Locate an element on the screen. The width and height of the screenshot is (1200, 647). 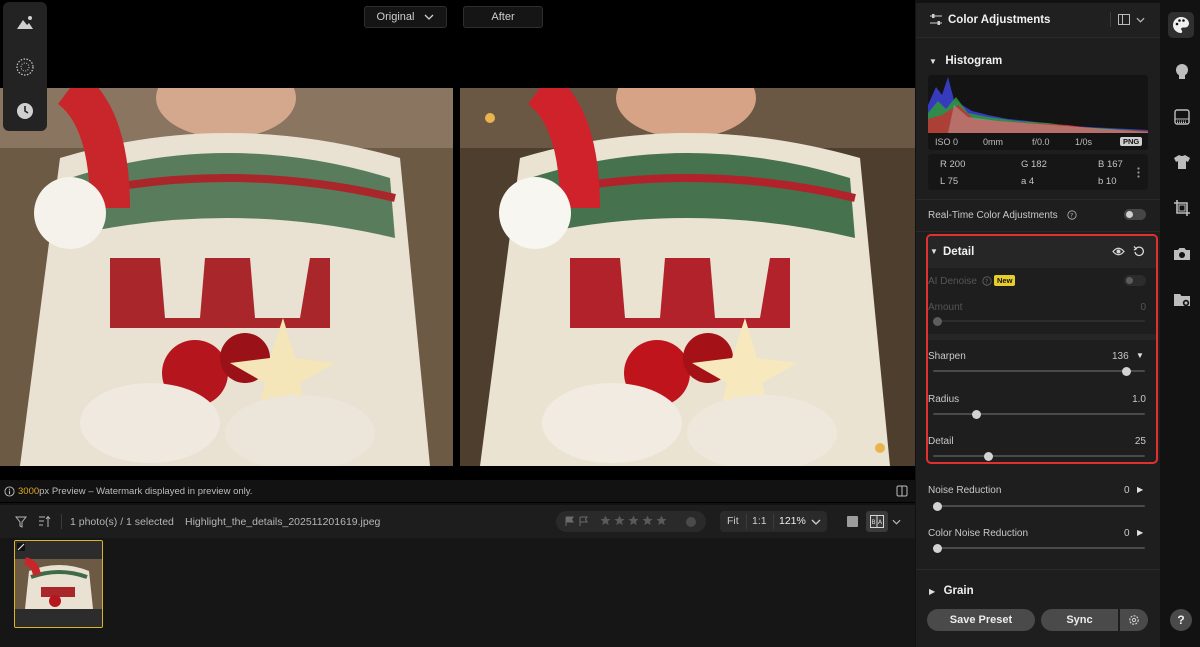
readout-b-lab: b 10 is located at coordinates (1107, 181).